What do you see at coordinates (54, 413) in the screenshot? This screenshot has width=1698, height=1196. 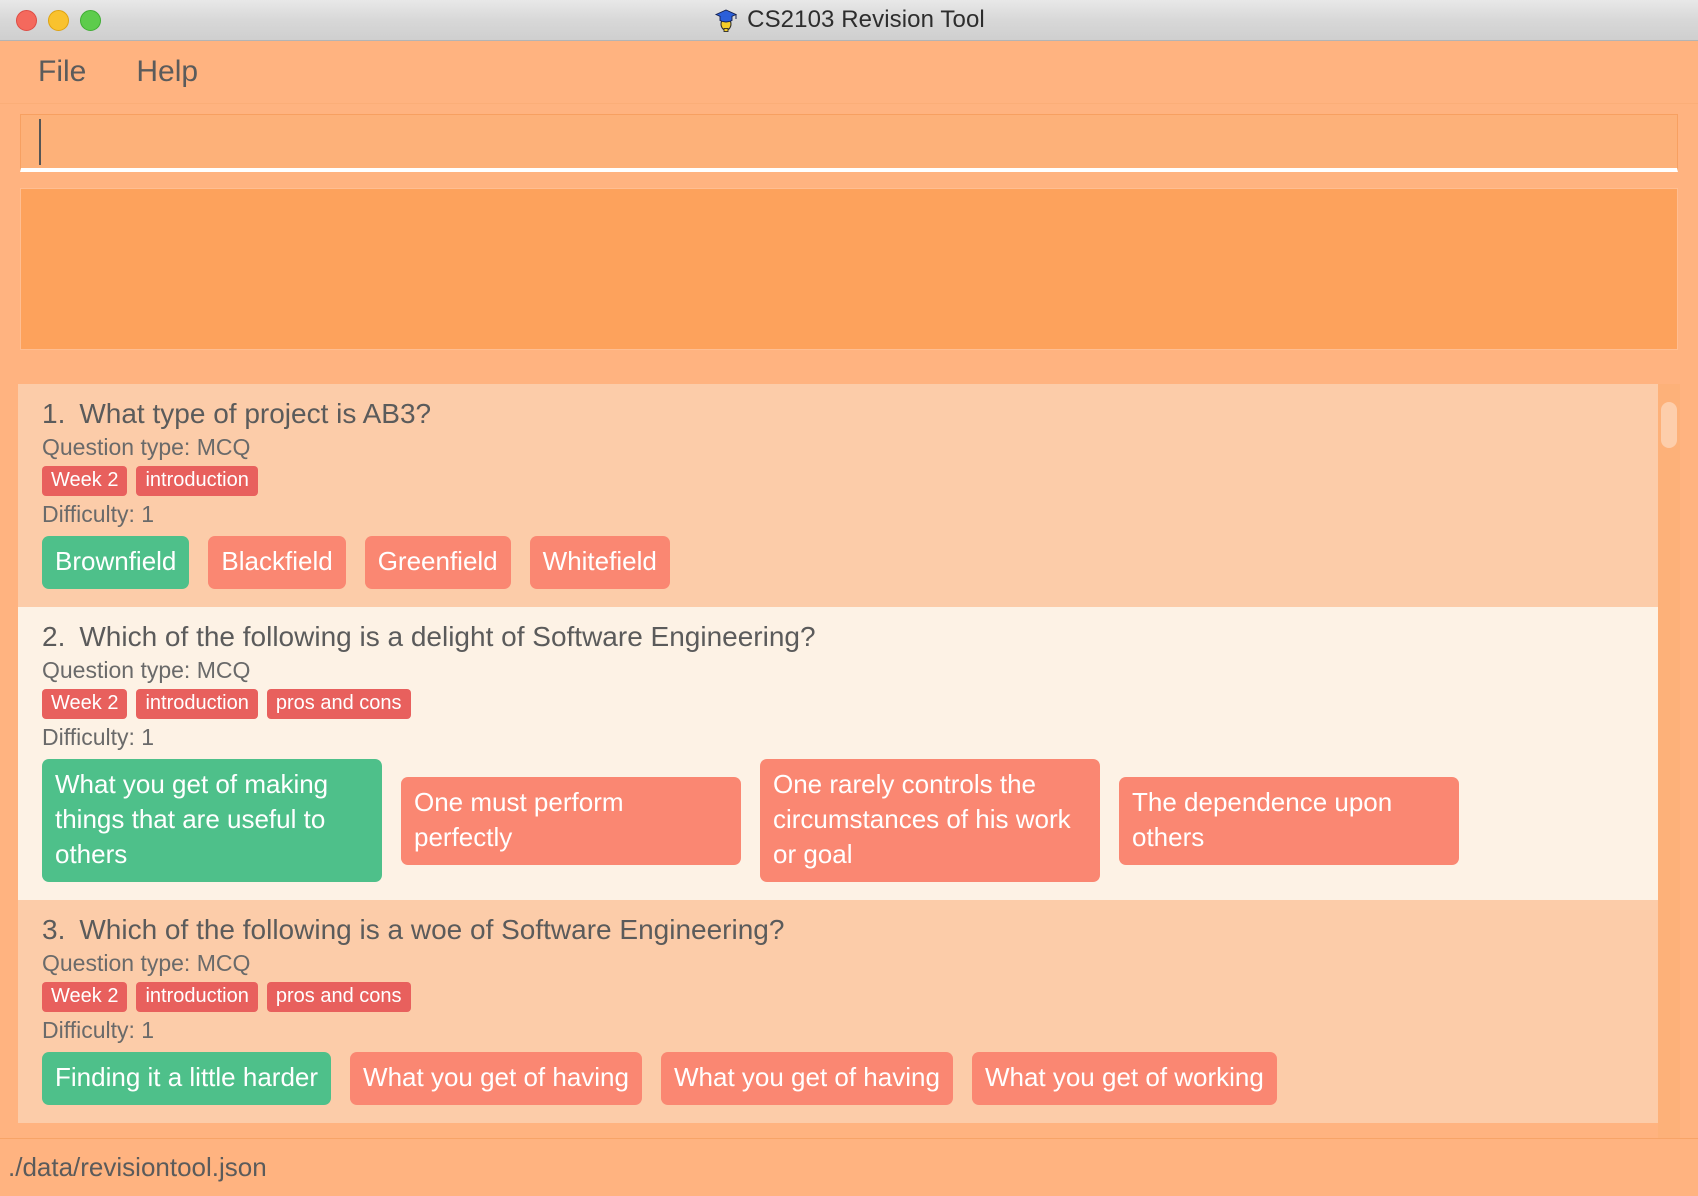 I see `question-number: 1.` at bounding box center [54, 413].